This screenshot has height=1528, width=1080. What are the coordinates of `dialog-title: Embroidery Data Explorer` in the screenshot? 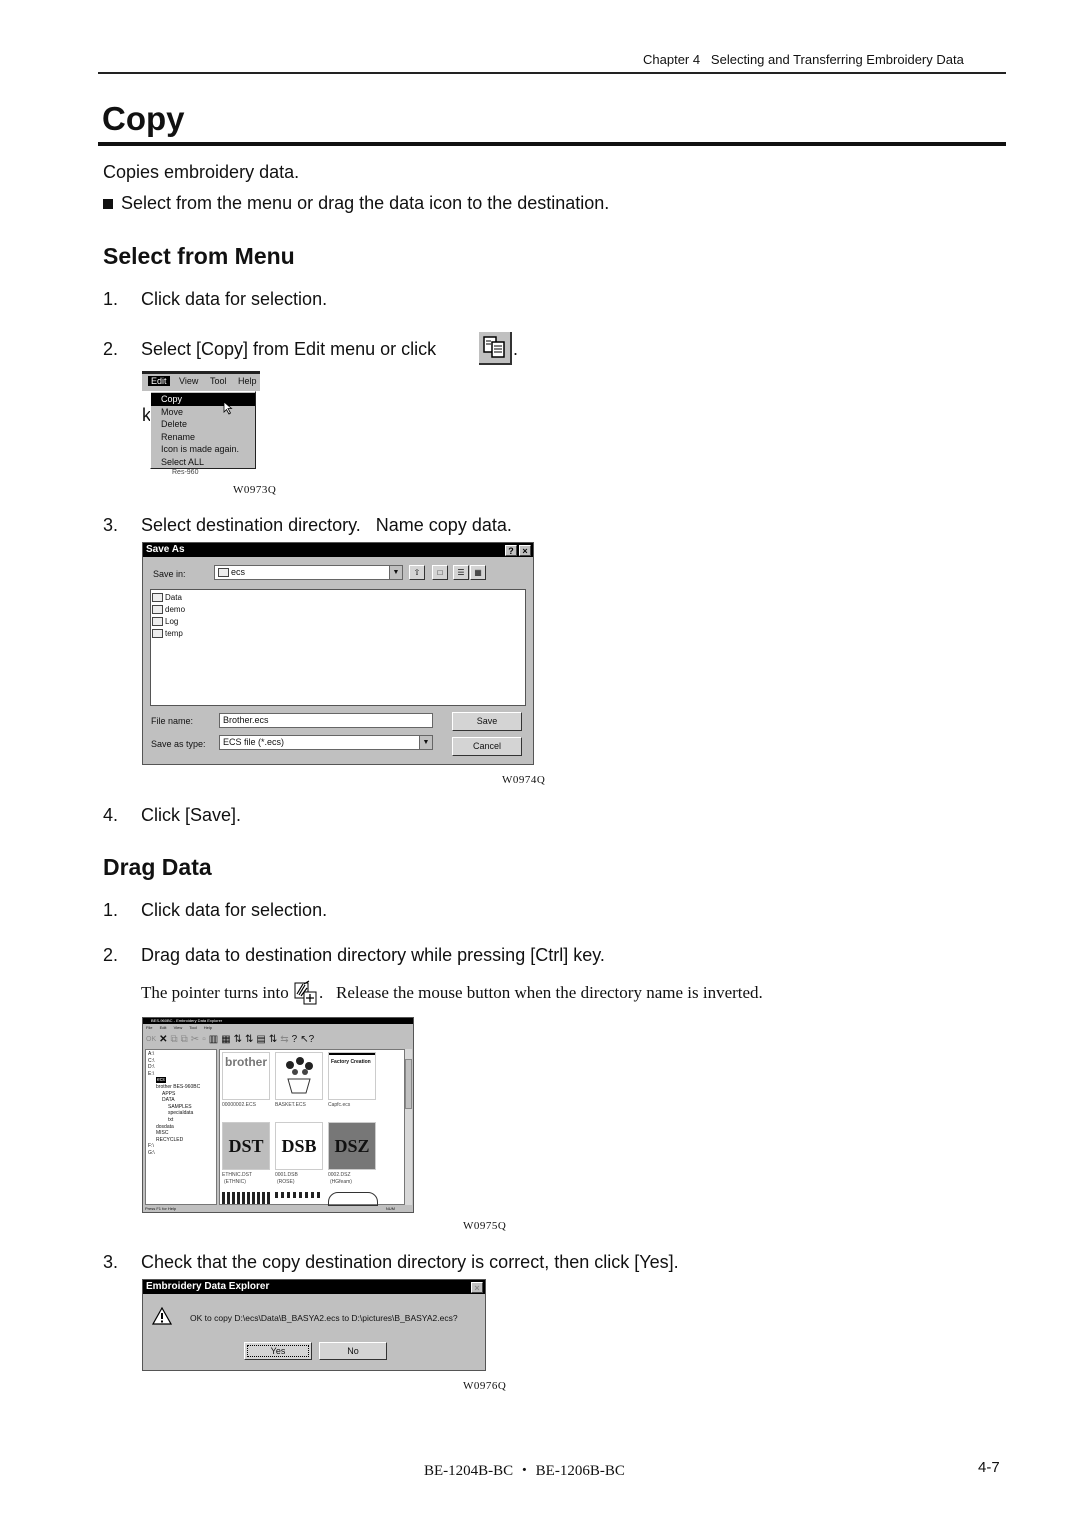 It's located at (208, 1286).